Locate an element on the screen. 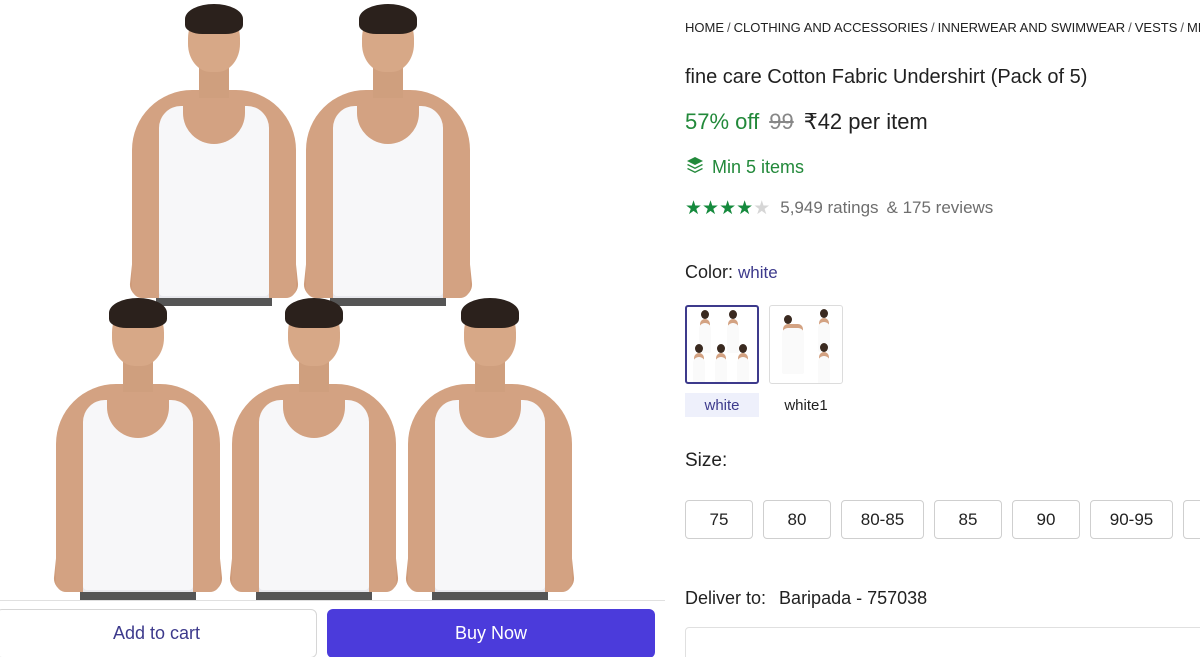 Image resolution: width=1200 pixels, height=657 pixels. min-items-label: Min 5 items is located at coordinates (758, 167).